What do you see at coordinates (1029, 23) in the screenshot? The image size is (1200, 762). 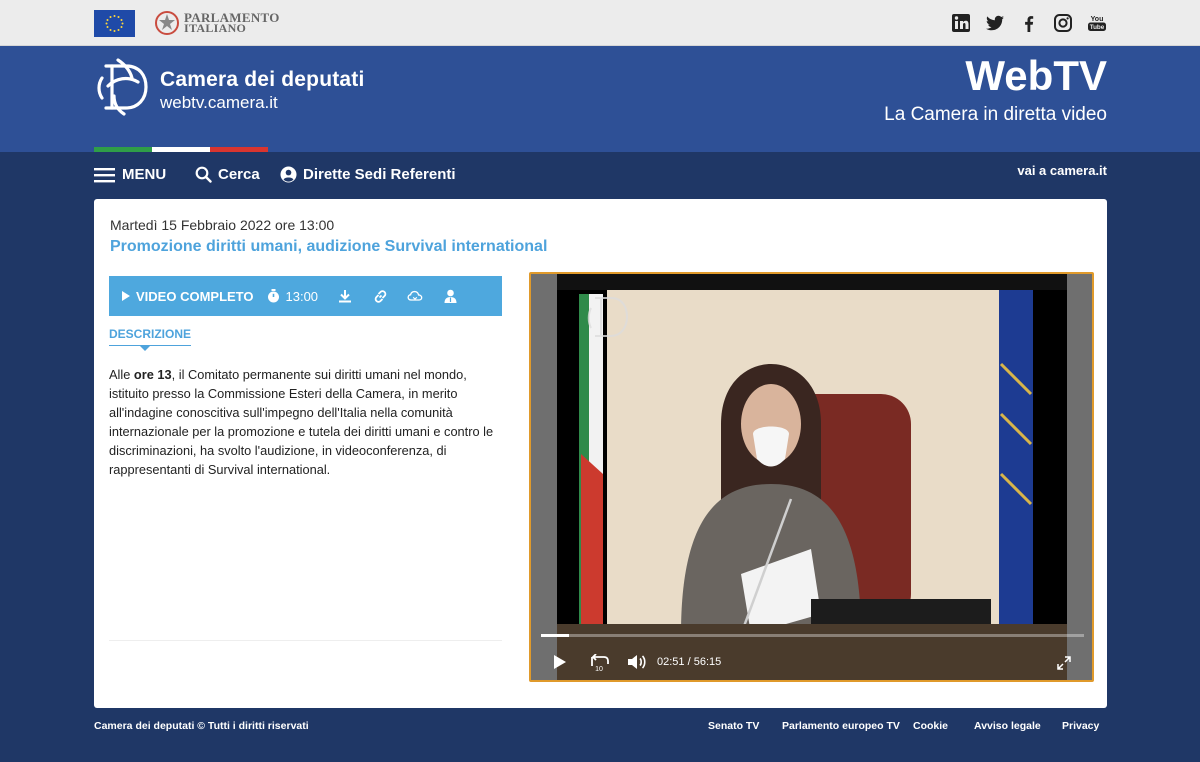 I see `facebook-icon` at bounding box center [1029, 23].